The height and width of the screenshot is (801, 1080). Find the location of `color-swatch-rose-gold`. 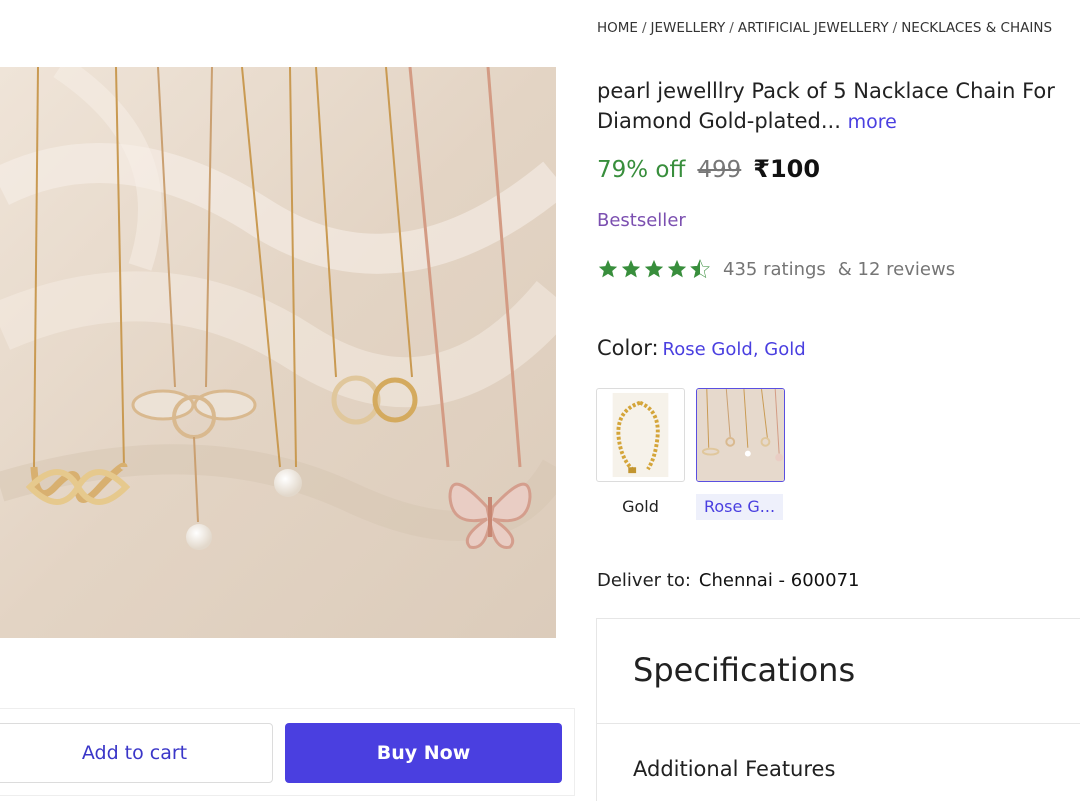

color-swatch-rose-gold is located at coordinates (740, 435).